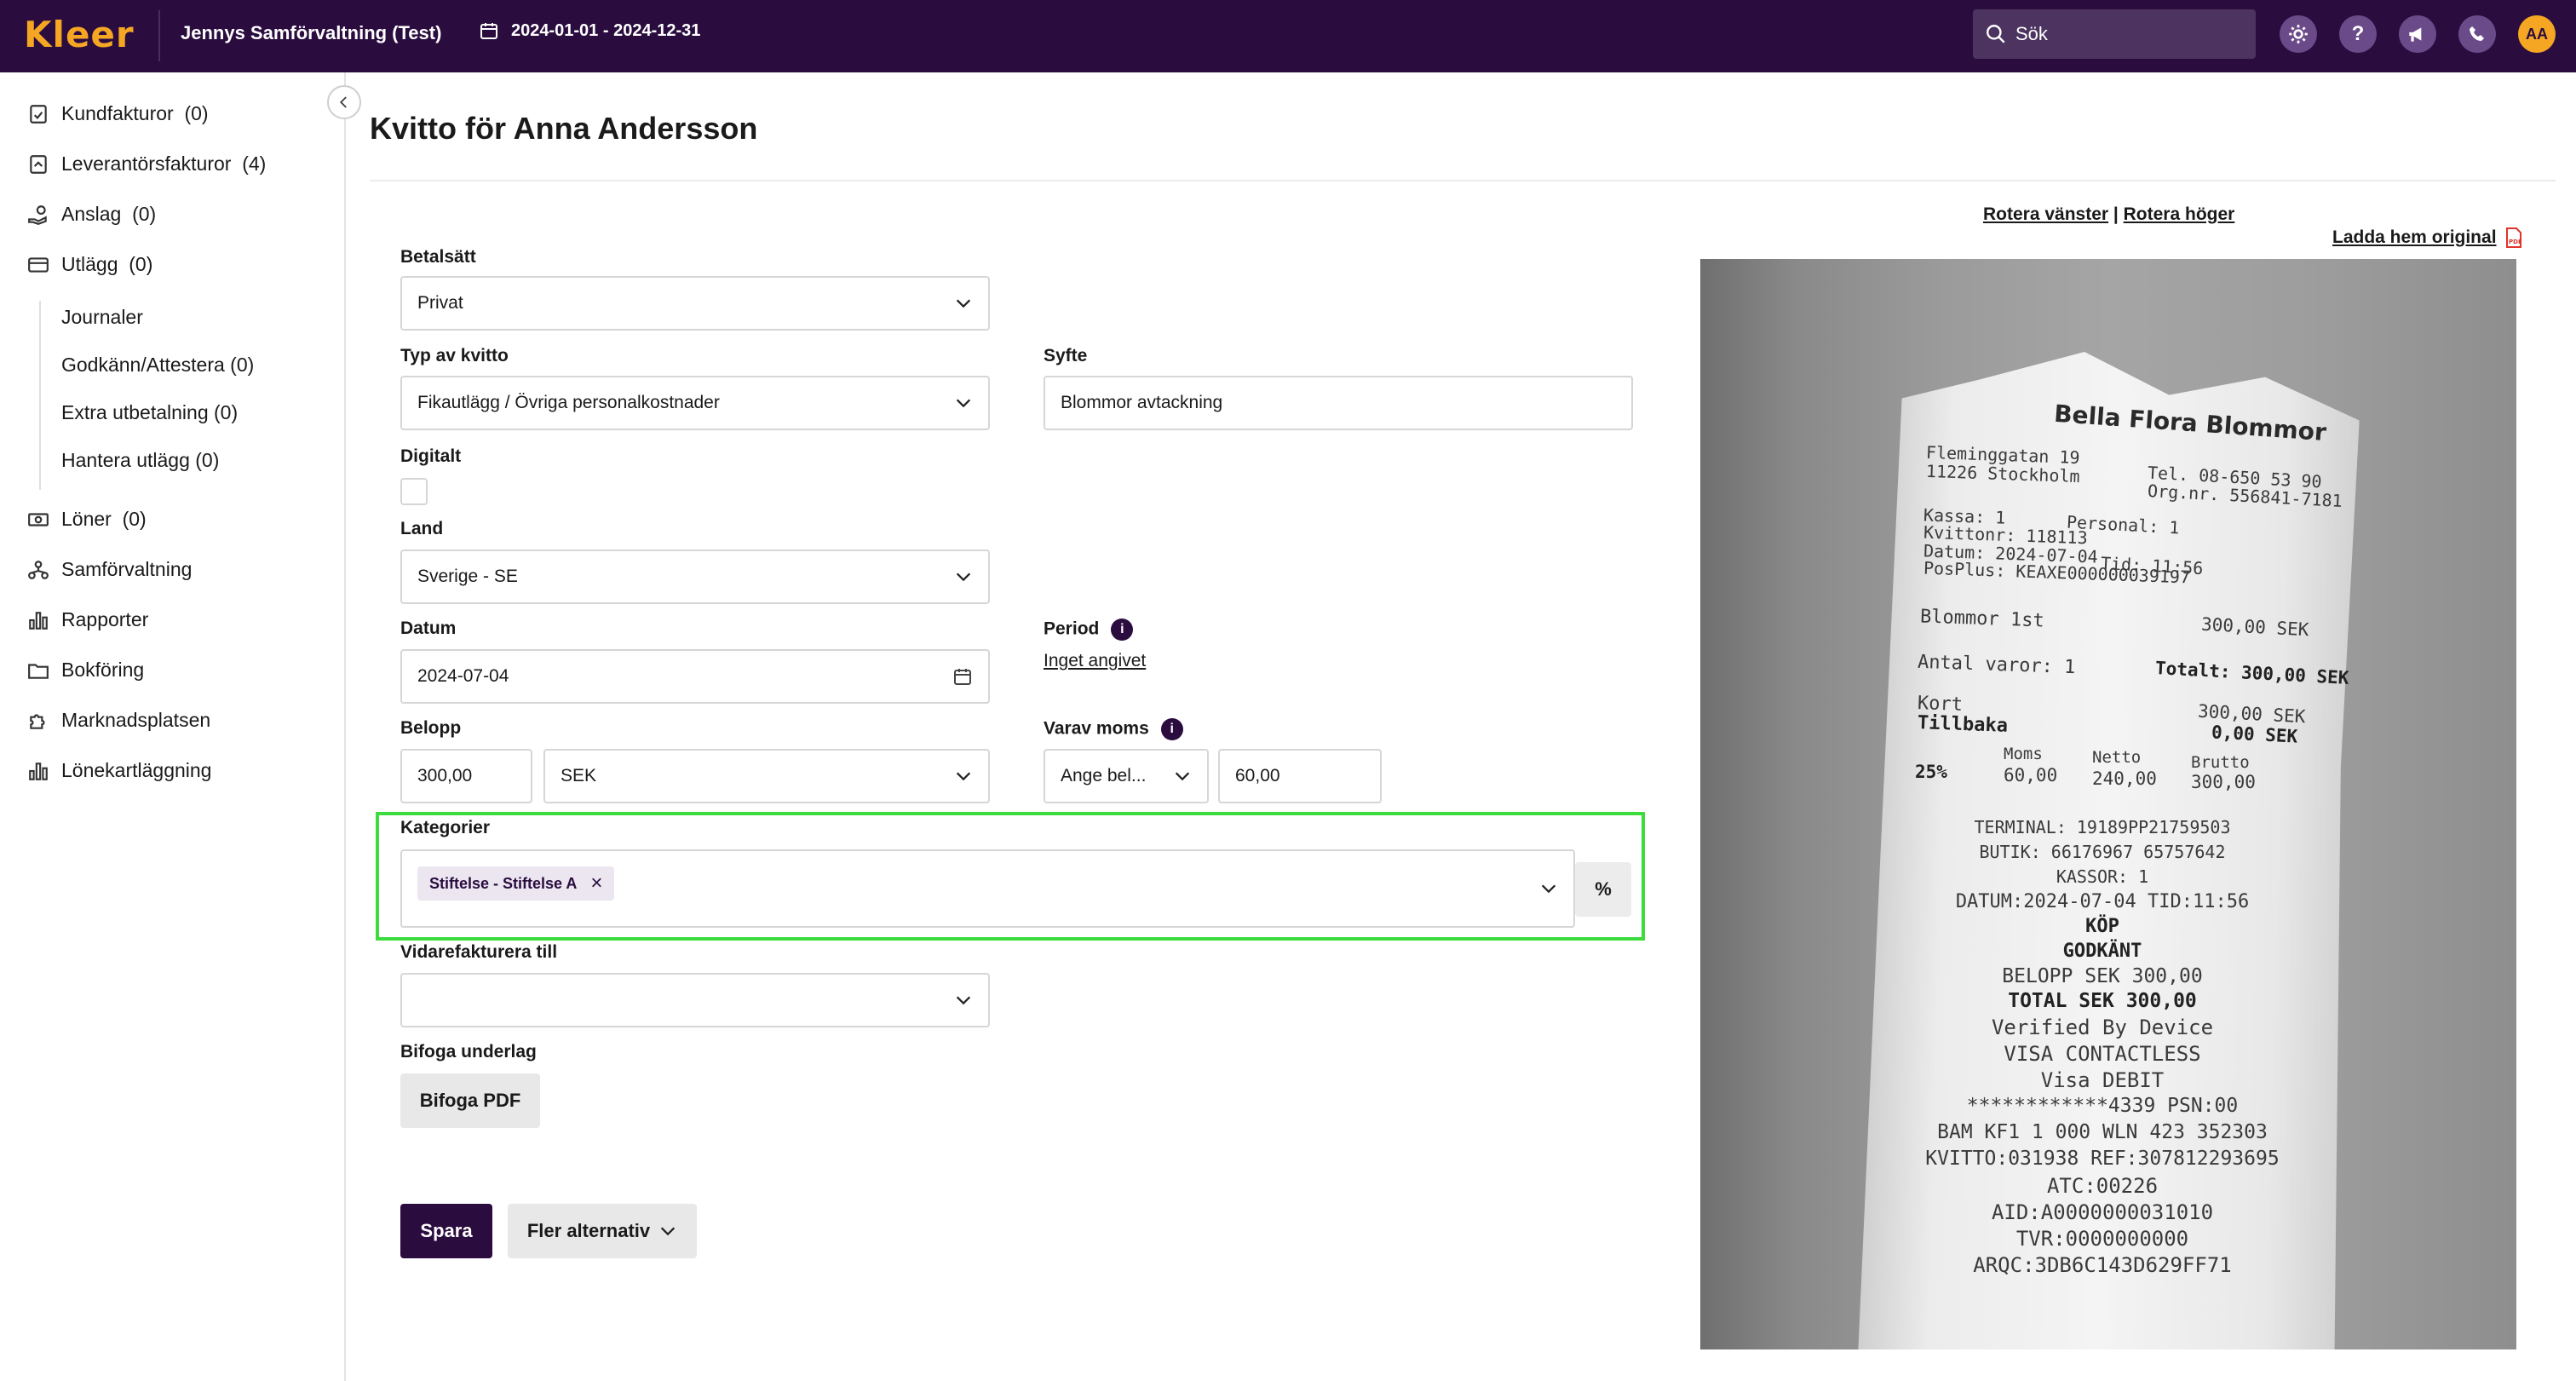  I want to click on syfte-input: Blommor avtackning, so click(1338, 403).